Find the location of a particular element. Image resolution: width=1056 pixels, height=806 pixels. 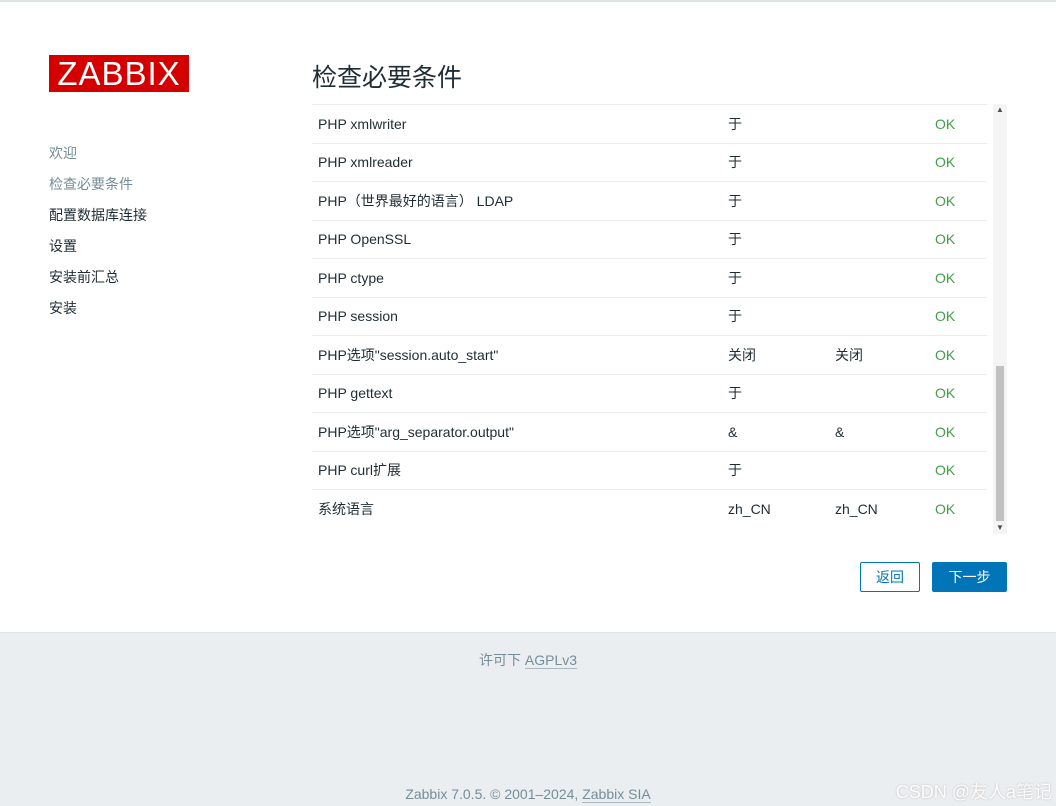

license-prefix: 许可下 is located at coordinates (499, 660).